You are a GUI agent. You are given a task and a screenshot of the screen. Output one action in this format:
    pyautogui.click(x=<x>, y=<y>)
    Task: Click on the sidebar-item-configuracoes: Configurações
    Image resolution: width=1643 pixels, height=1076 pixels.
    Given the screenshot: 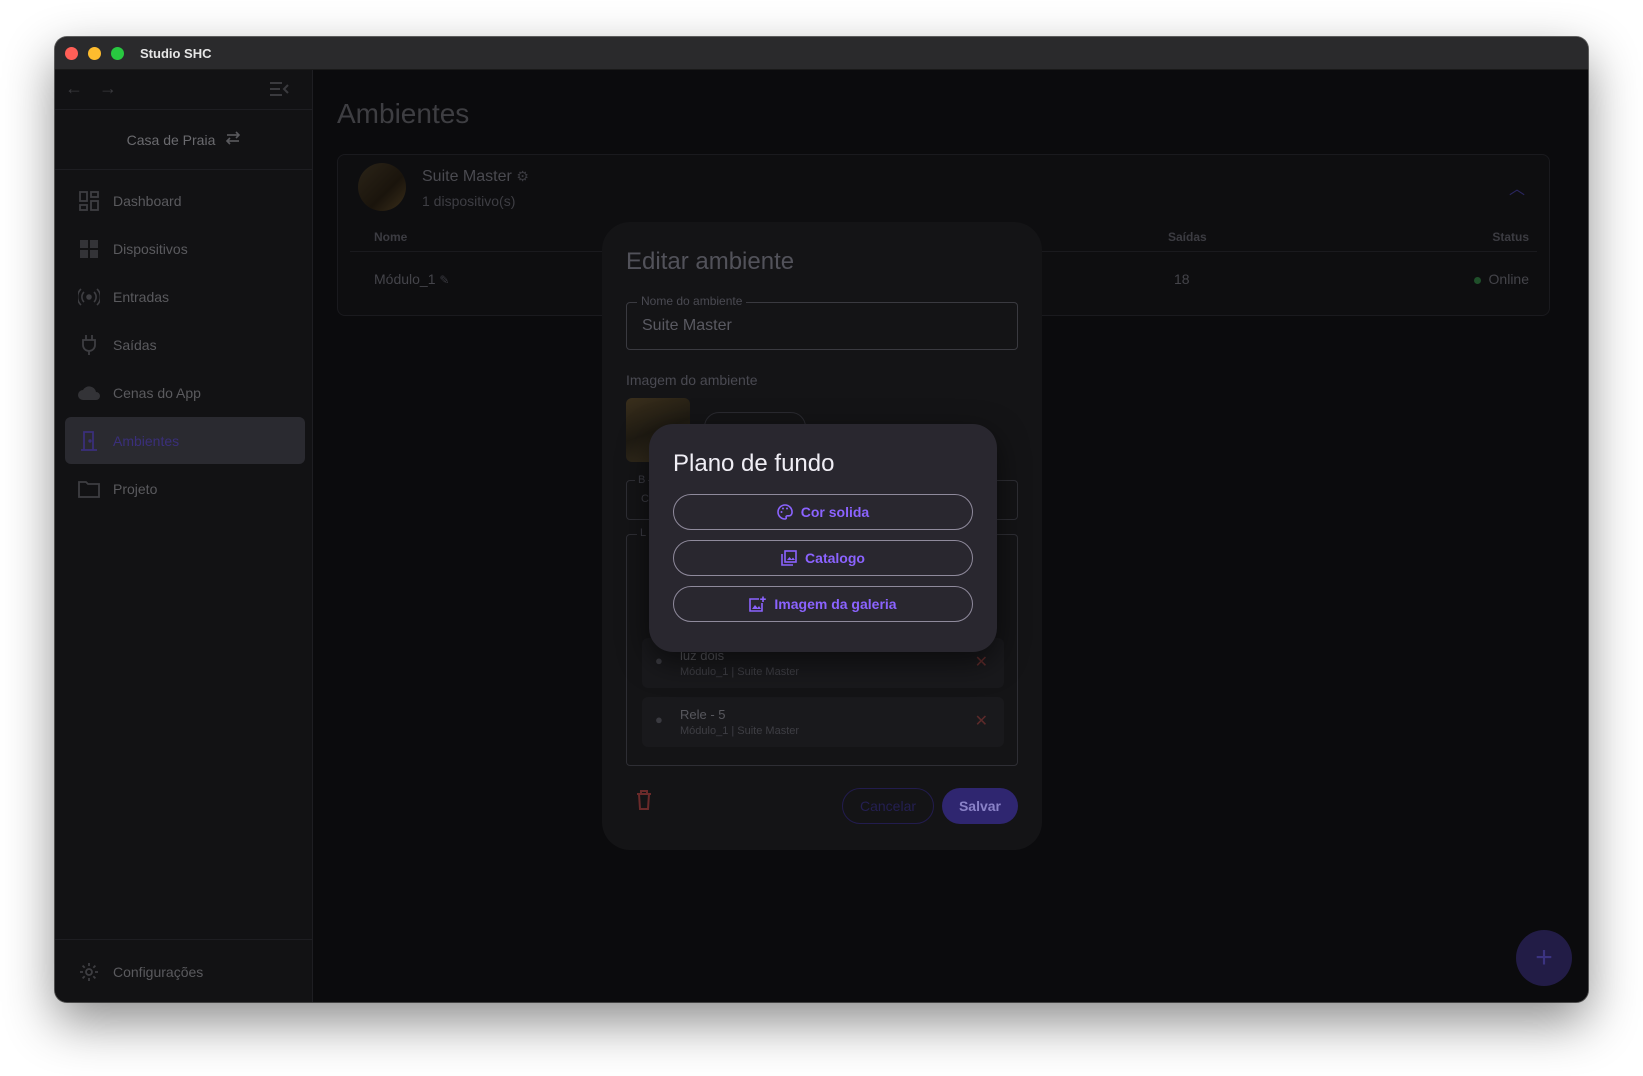 What is the action you would take?
    pyautogui.click(x=185, y=971)
    